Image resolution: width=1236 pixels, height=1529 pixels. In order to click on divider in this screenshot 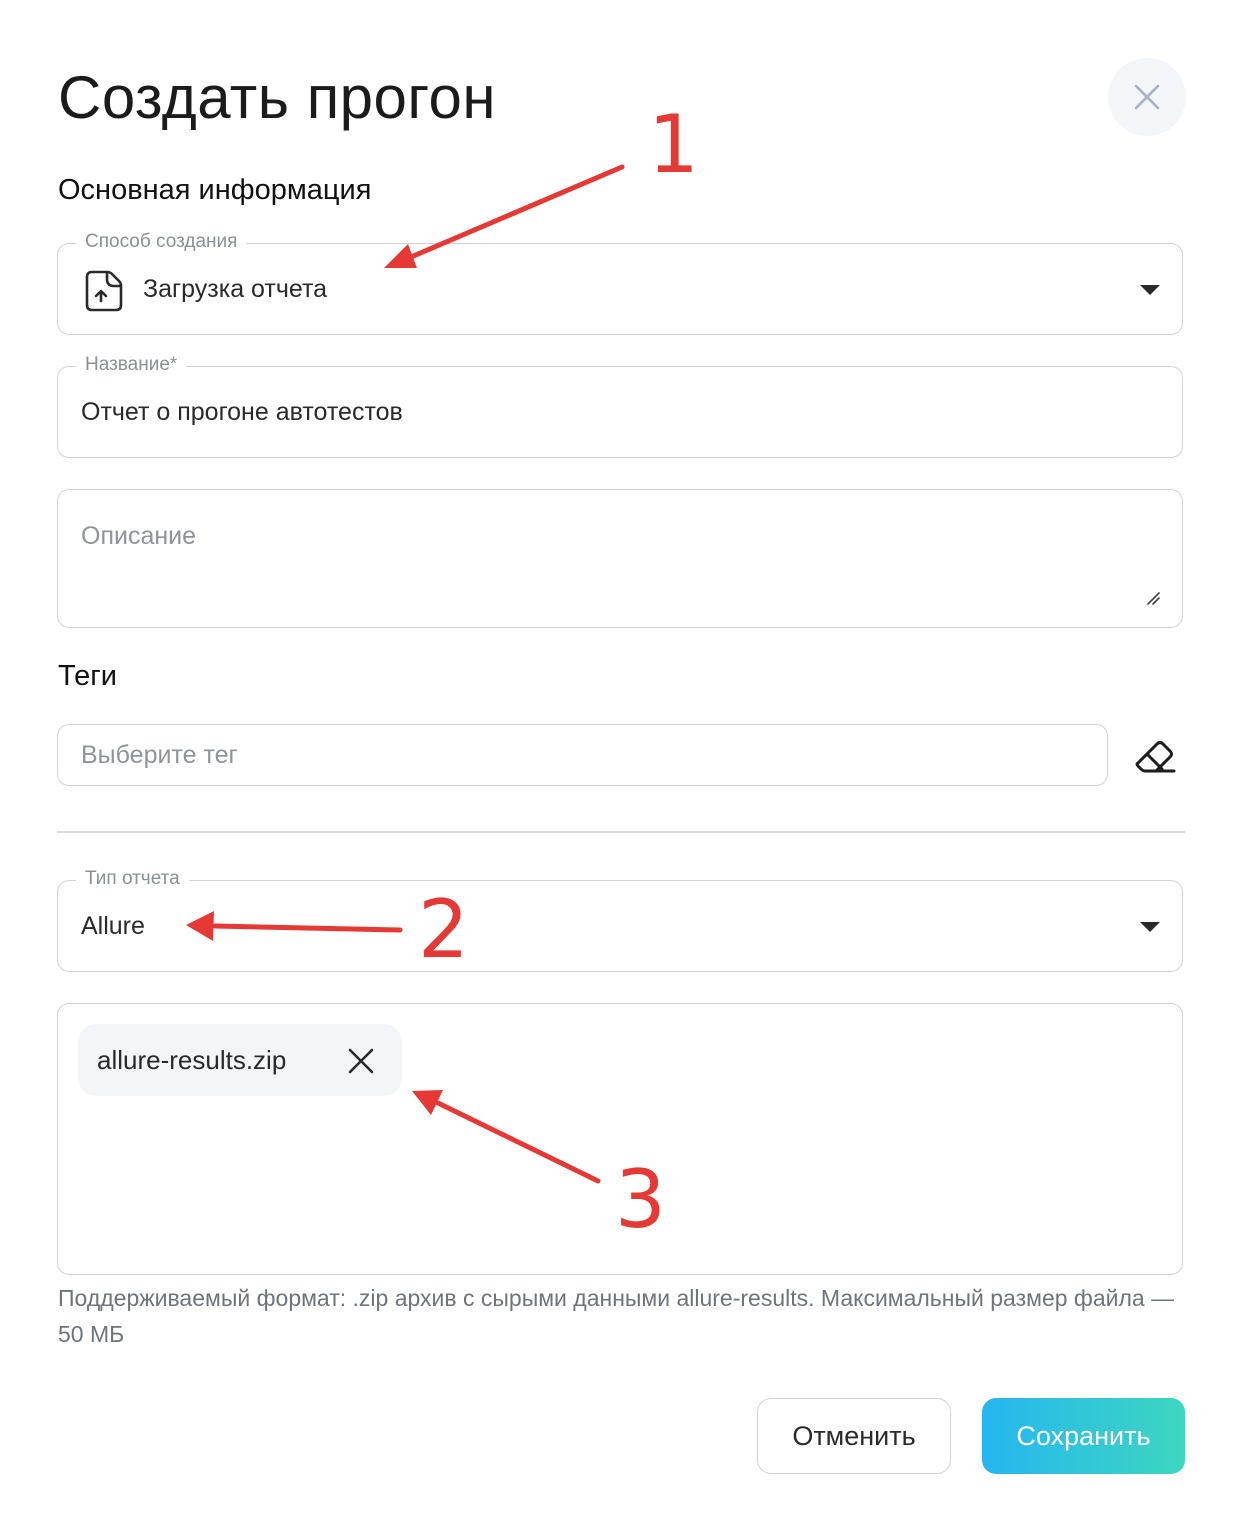, I will do `click(621, 832)`.